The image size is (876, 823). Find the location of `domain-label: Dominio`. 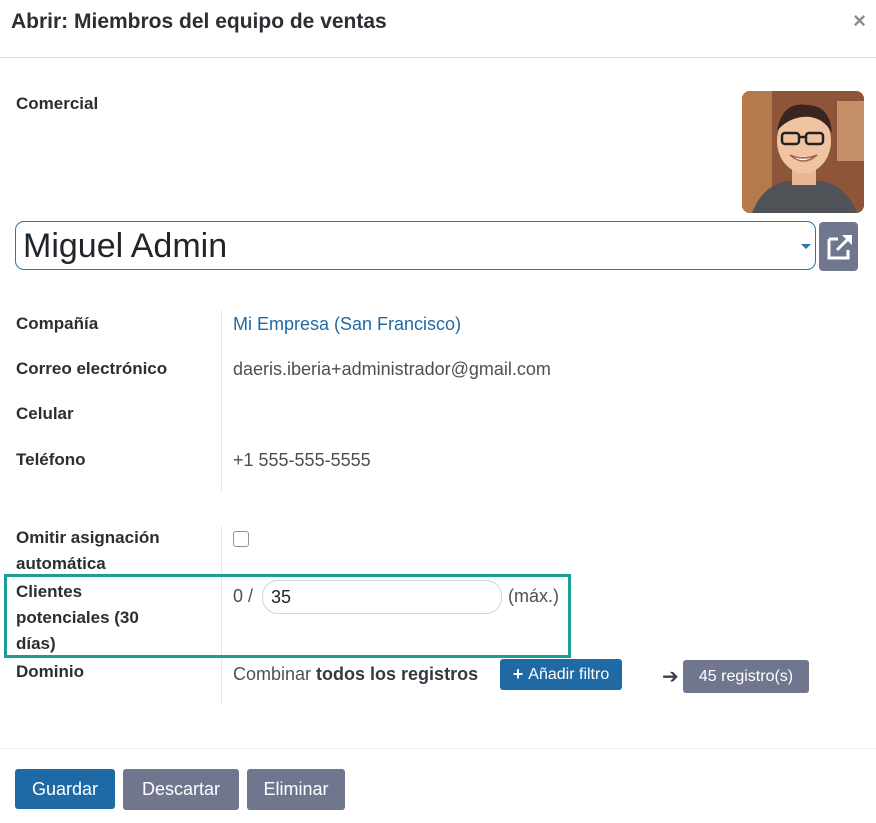

domain-label: Dominio is located at coordinates (50, 671).